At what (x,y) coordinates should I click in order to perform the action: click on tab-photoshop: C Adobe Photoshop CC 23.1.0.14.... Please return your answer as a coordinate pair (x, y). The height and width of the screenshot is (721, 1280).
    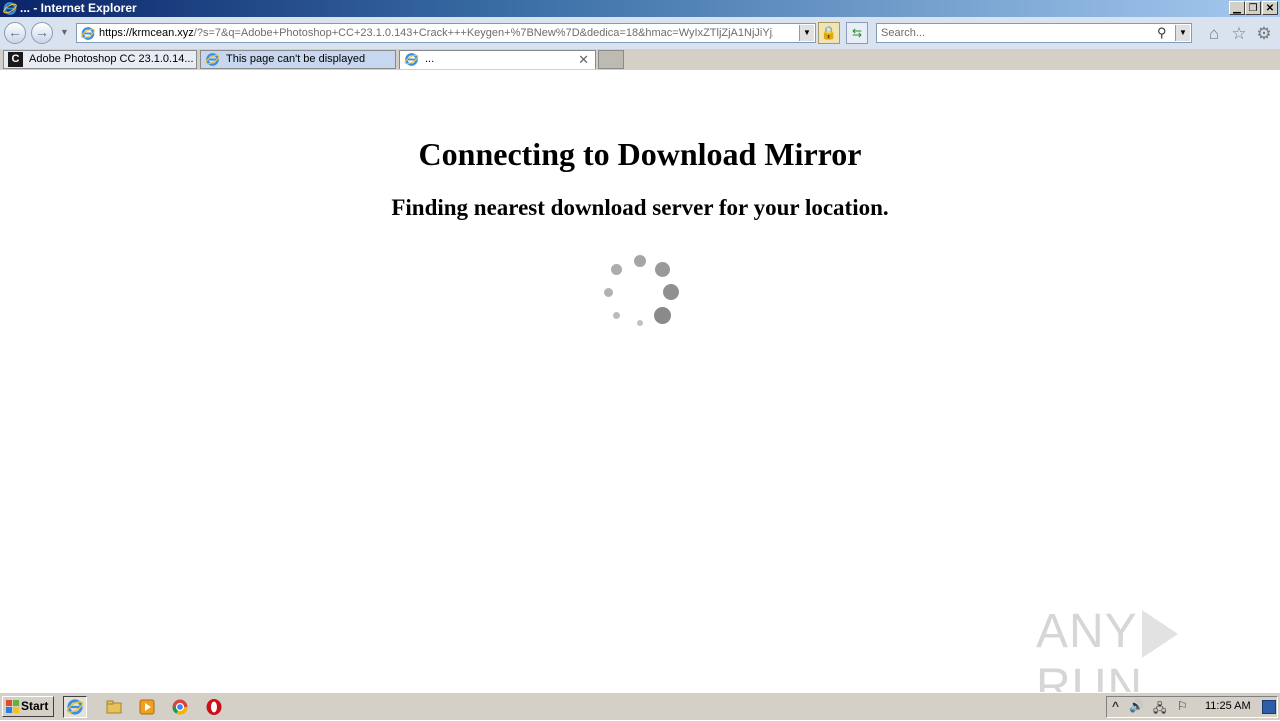
    Looking at the image, I should click on (100, 59).